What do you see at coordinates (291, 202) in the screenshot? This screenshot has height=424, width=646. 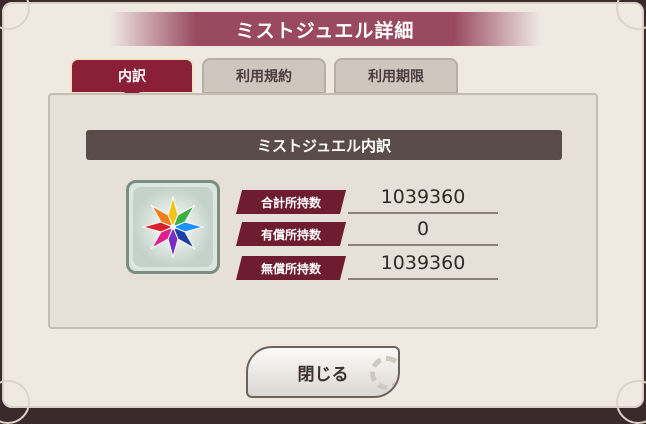 I see `row-label: 合計所持数` at bounding box center [291, 202].